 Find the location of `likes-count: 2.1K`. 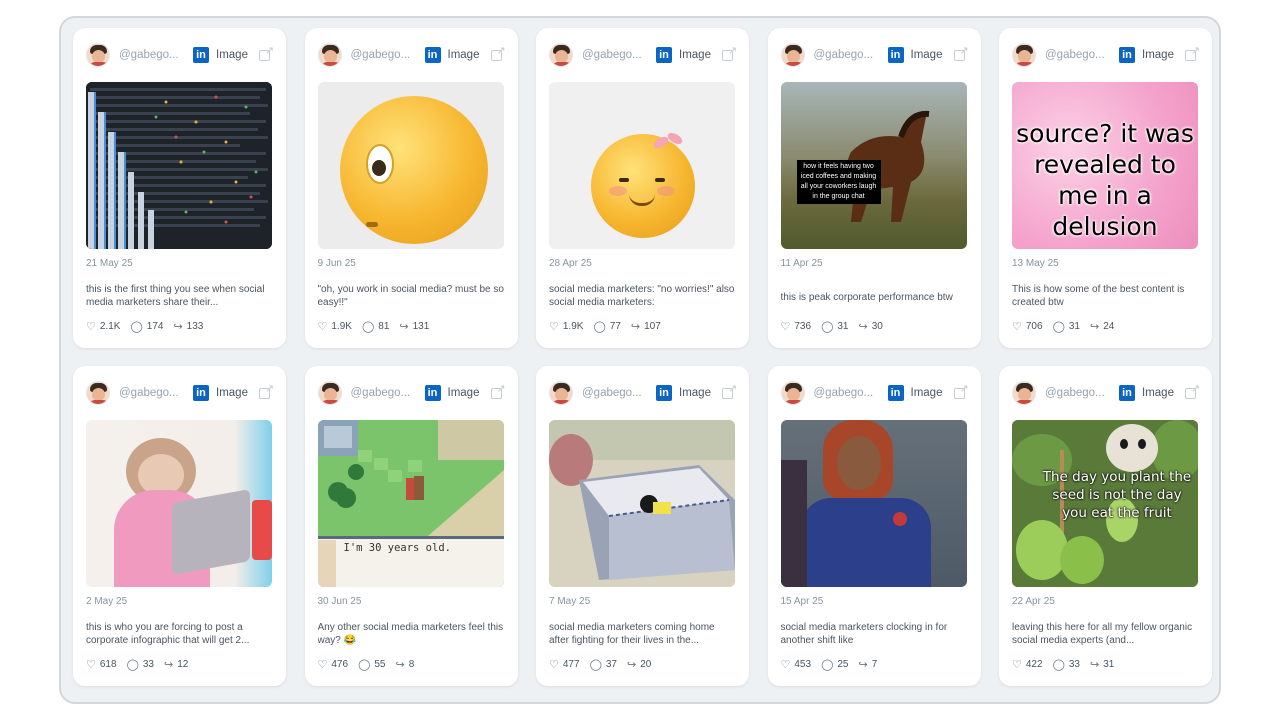

likes-count: 2.1K is located at coordinates (110, 326).